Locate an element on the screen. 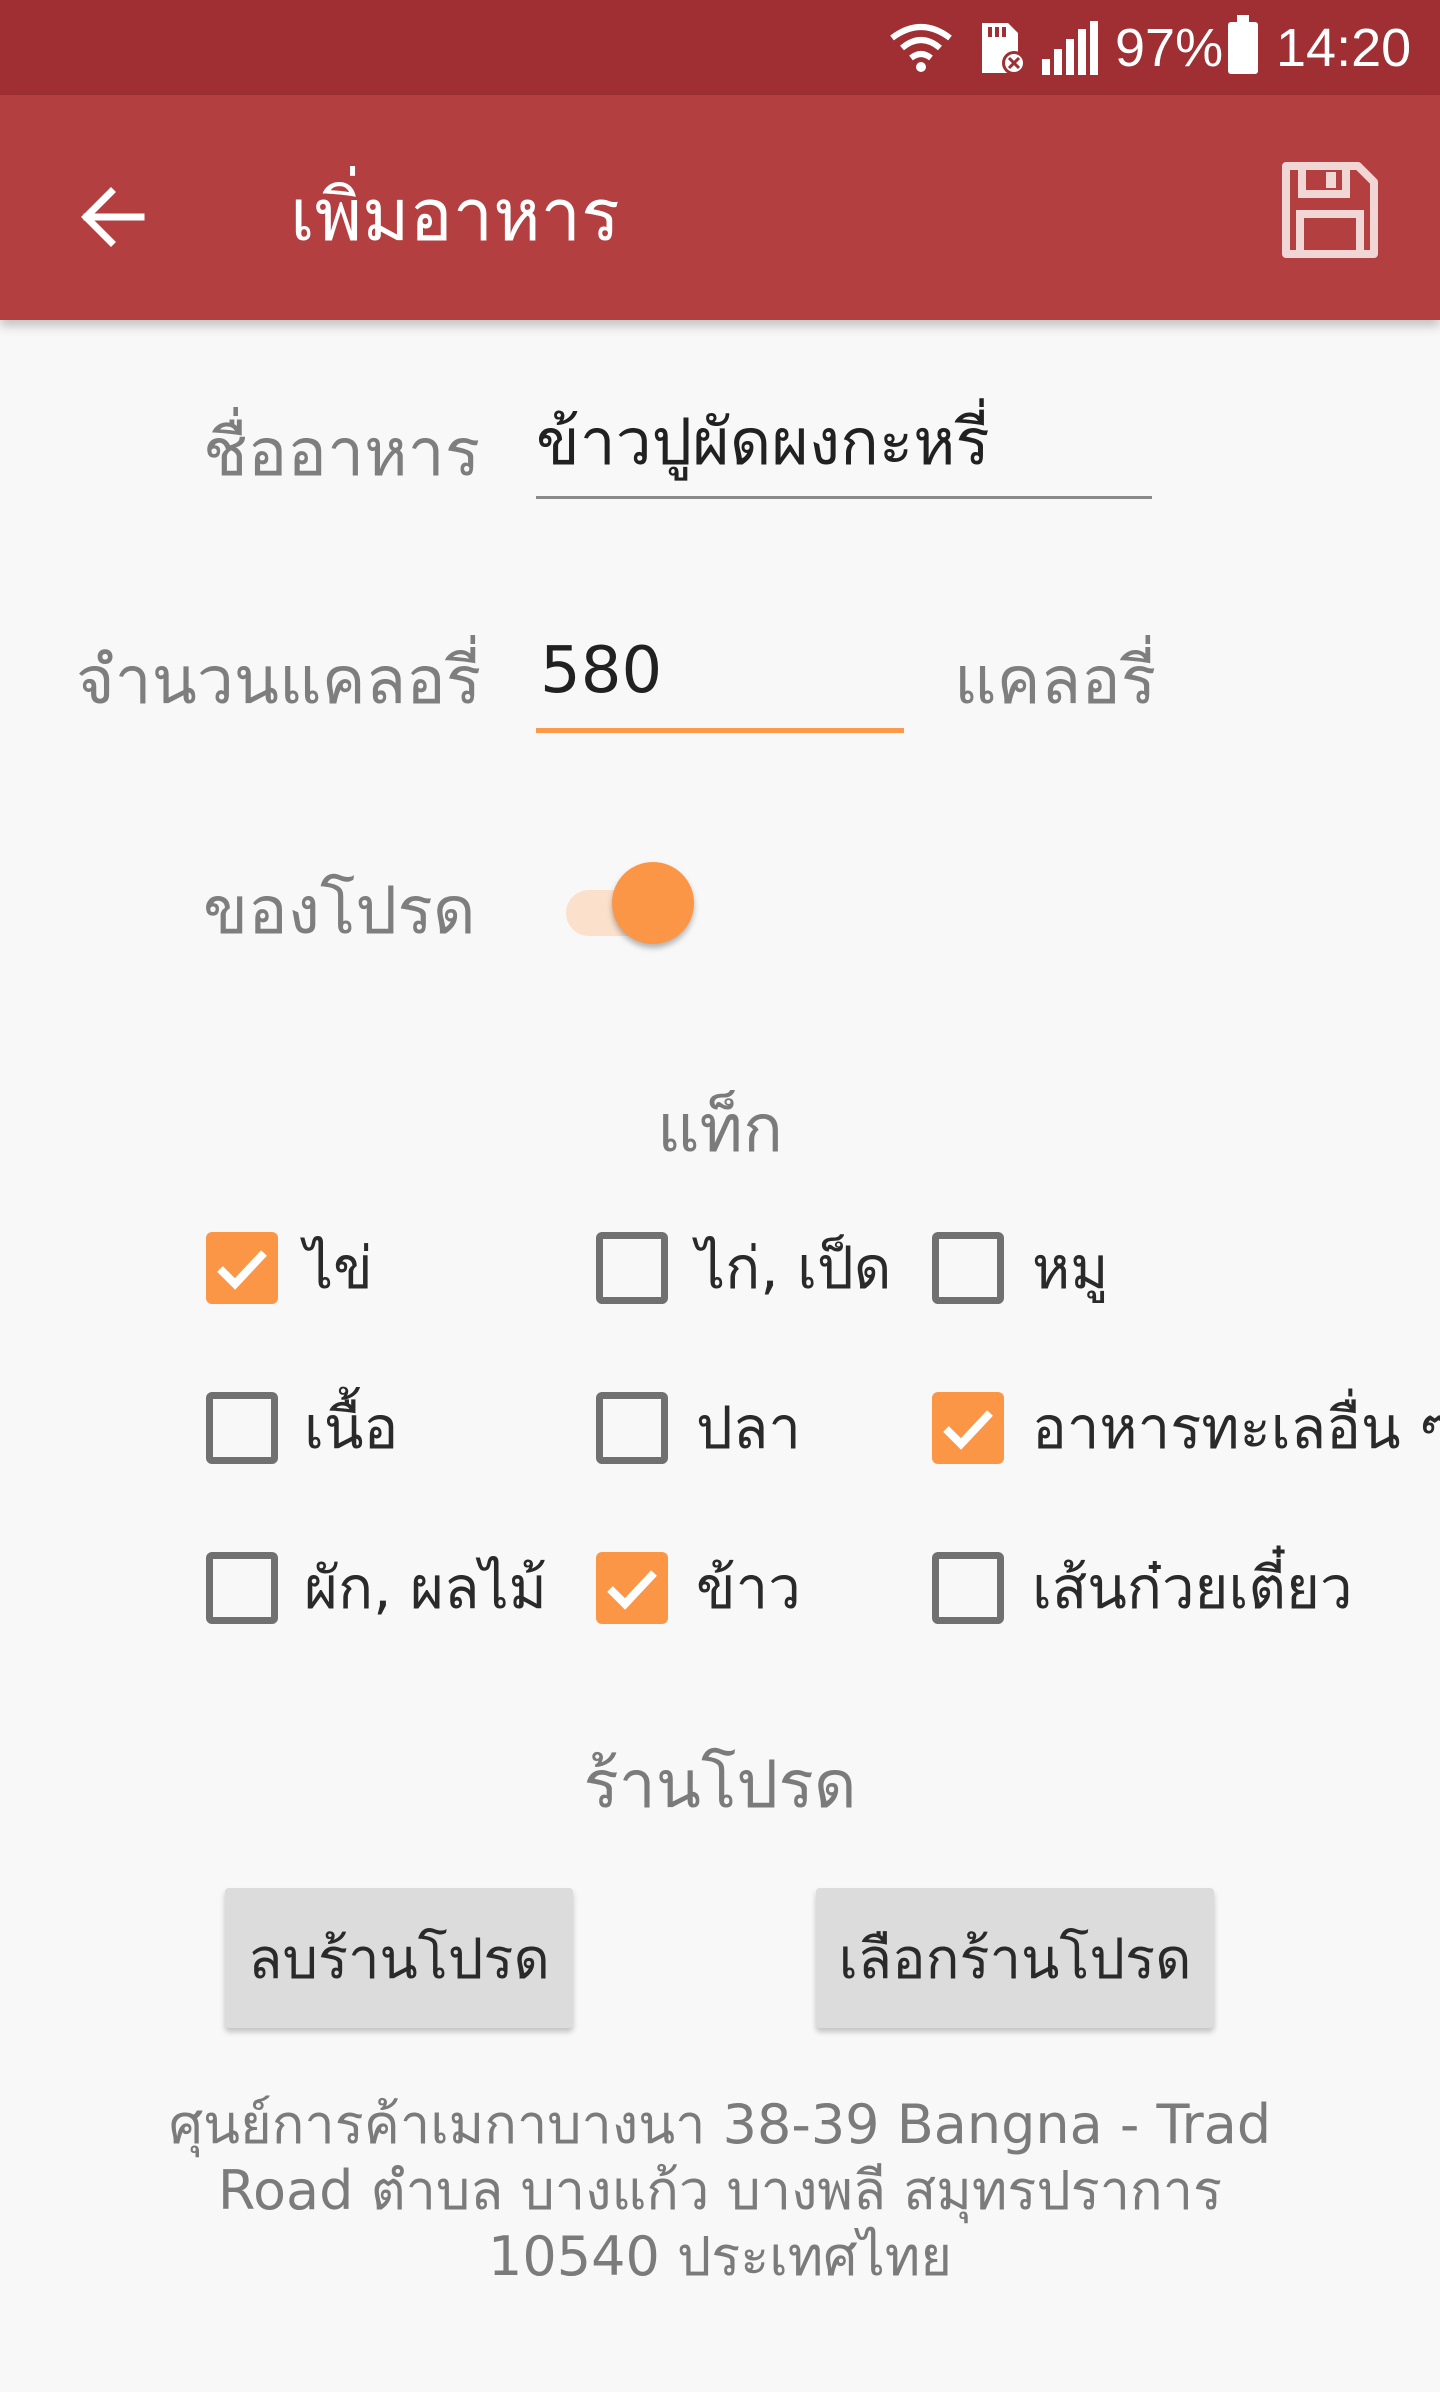 Image resolution: width=1440 pixels, height=2392 pixels. save-button is located at coordinates (1330, 210).